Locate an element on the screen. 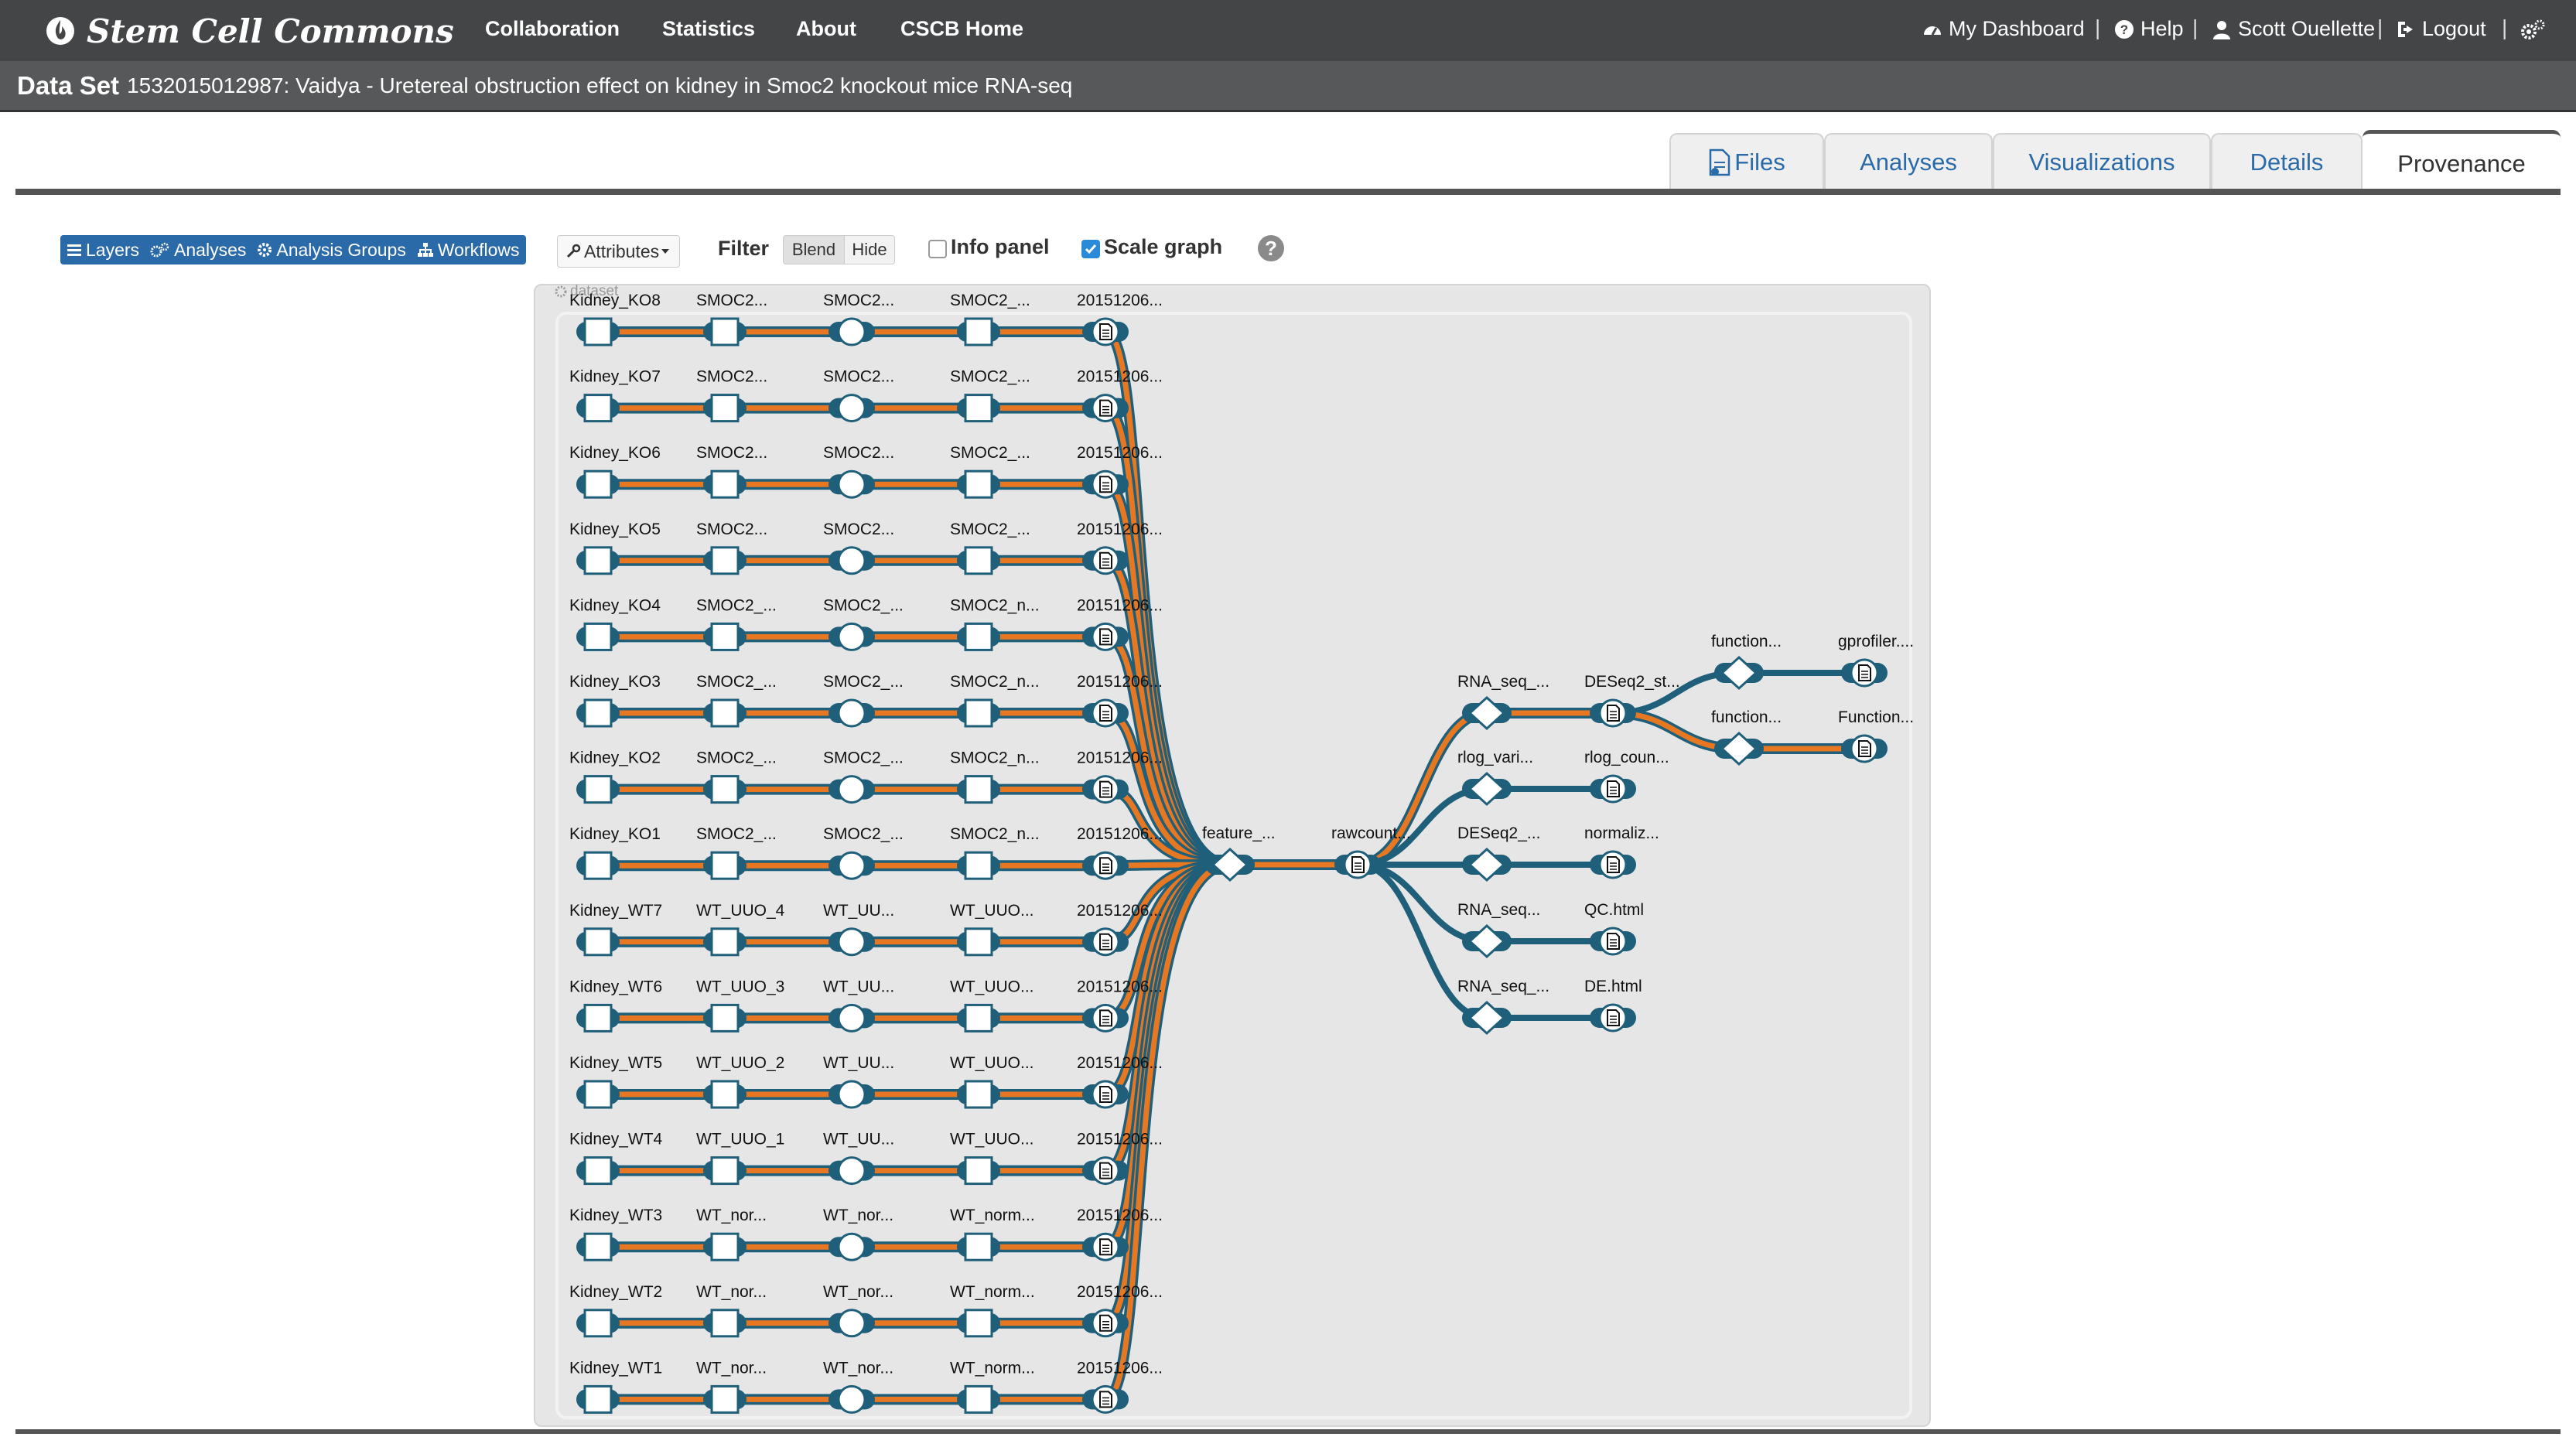 The height and width of the screenshot is (1437, 2576). node-label: WT_UUO_1 is located at coordinates (740, 1140).